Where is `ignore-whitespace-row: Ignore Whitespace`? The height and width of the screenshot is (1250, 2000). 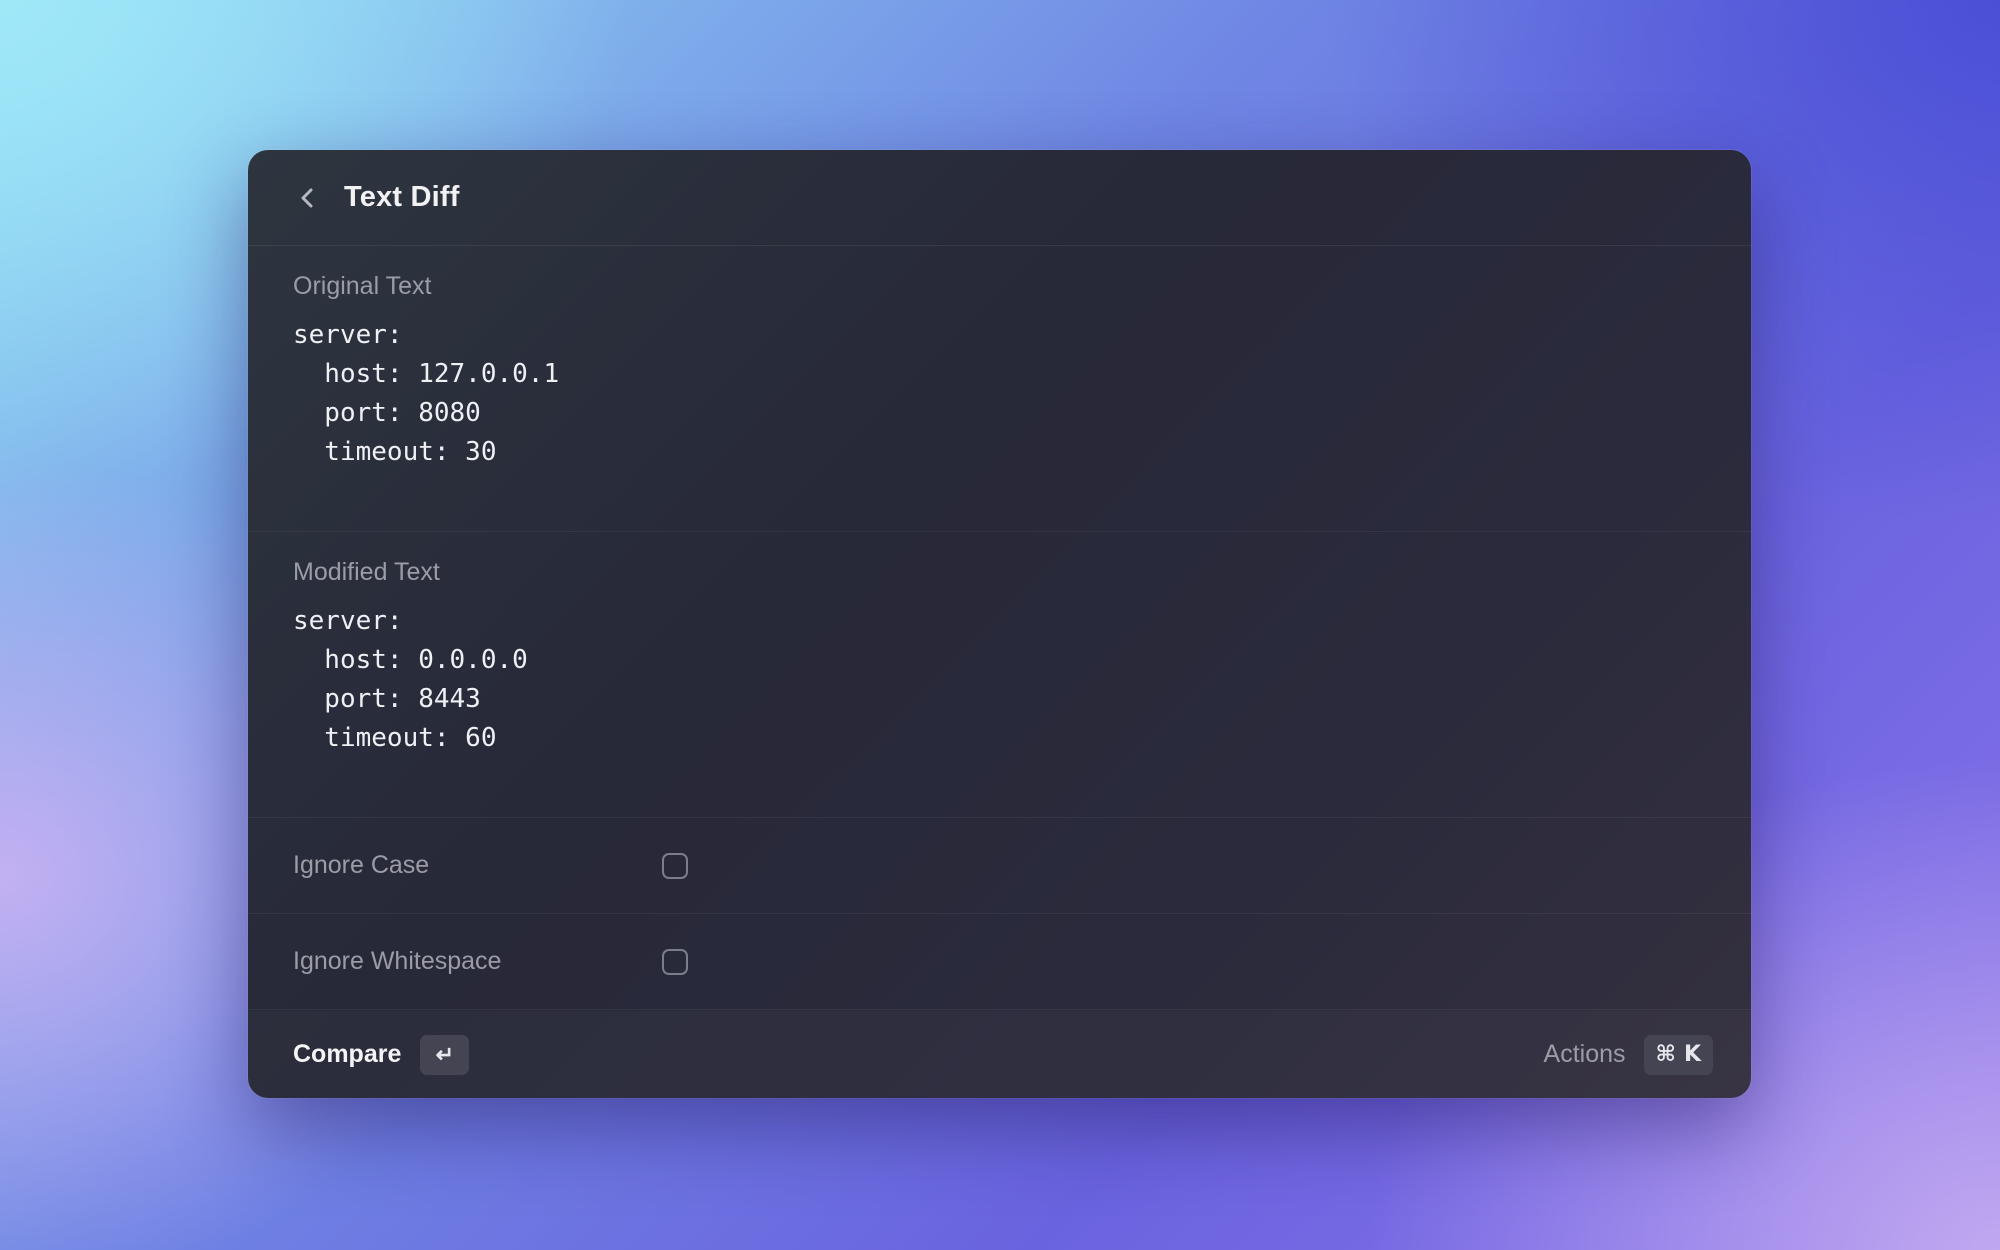
ignore-whitespace-row: Ignore Whitespace is located at coordinates (999, 962).